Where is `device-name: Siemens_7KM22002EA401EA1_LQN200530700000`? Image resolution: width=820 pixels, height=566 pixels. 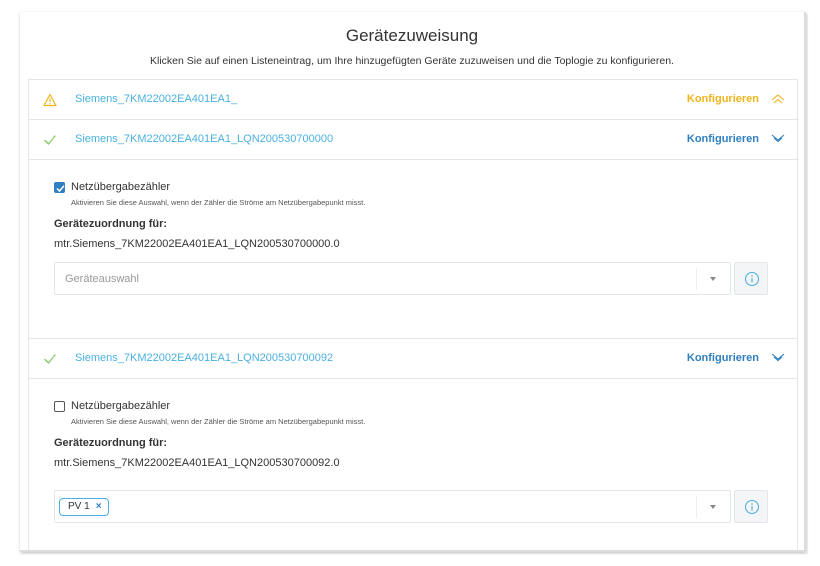 device-name: Siemens_7KM22002EA401EA1_LQN200530700000 is located at coordinates (204, 139).